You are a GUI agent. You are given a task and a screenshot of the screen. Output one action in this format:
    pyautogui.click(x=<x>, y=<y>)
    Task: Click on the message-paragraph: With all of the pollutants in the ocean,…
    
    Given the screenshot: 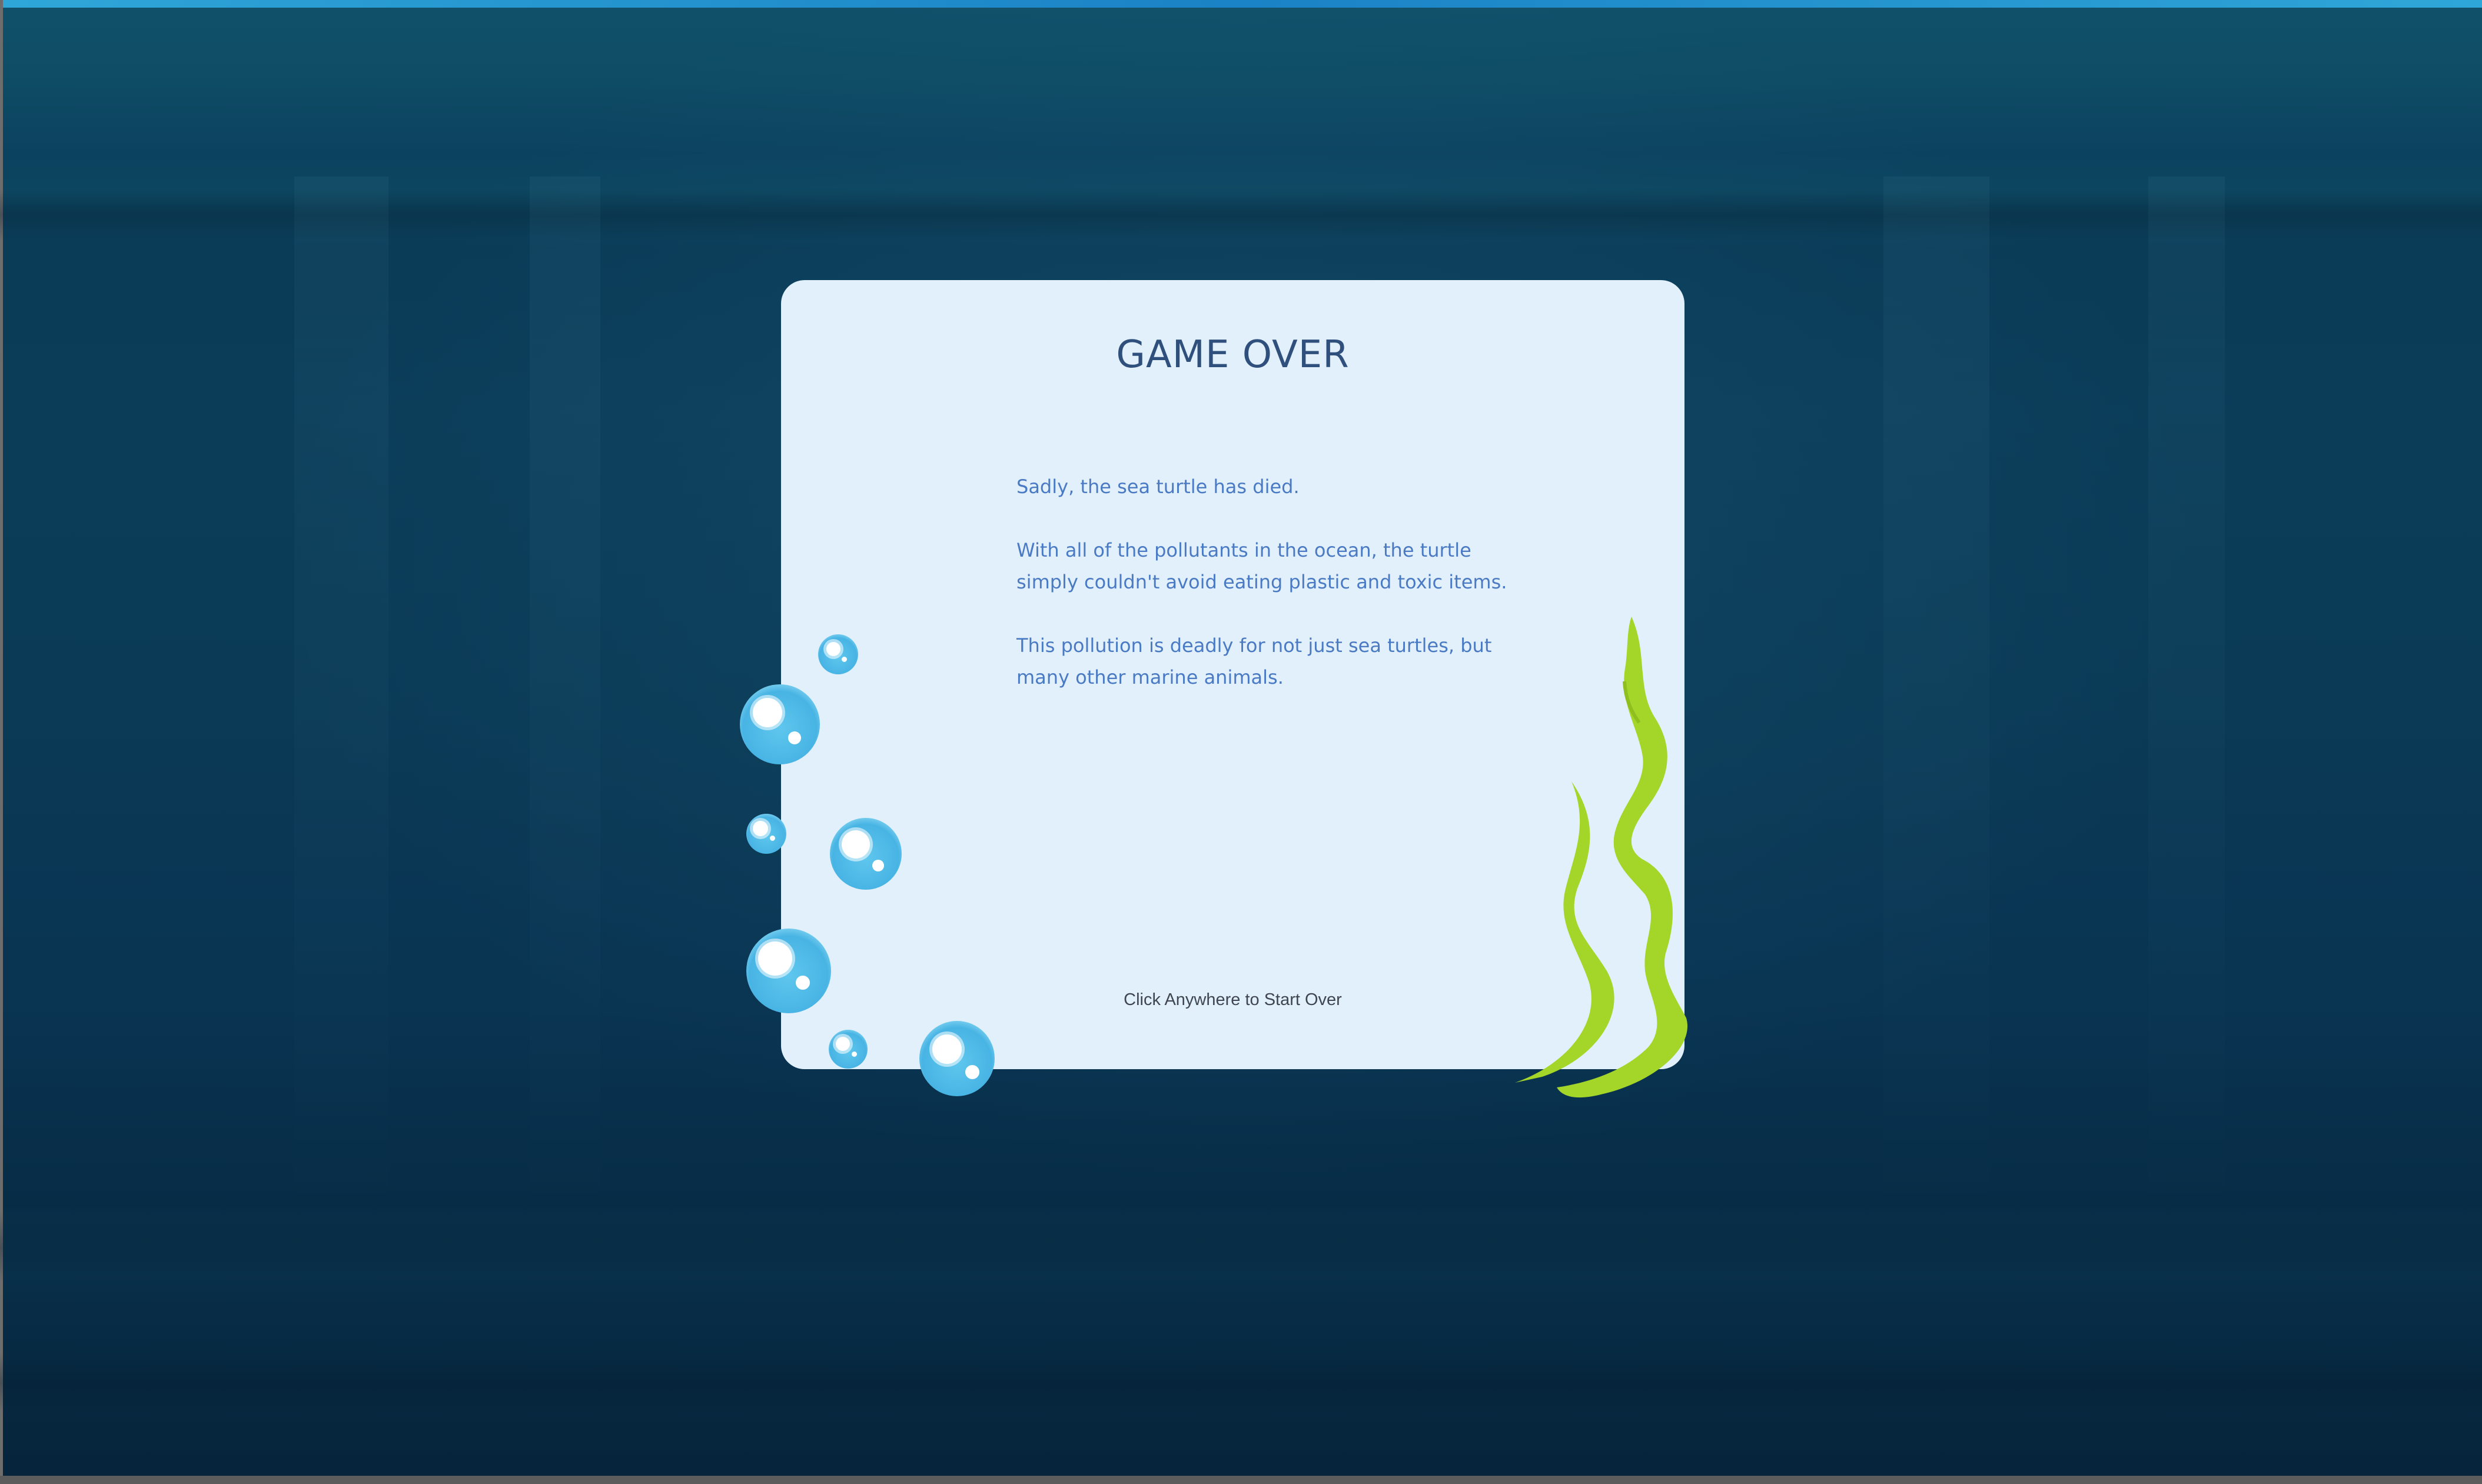 What is the action you would take?
    pyautogui.click(x=1261, y=566)
    